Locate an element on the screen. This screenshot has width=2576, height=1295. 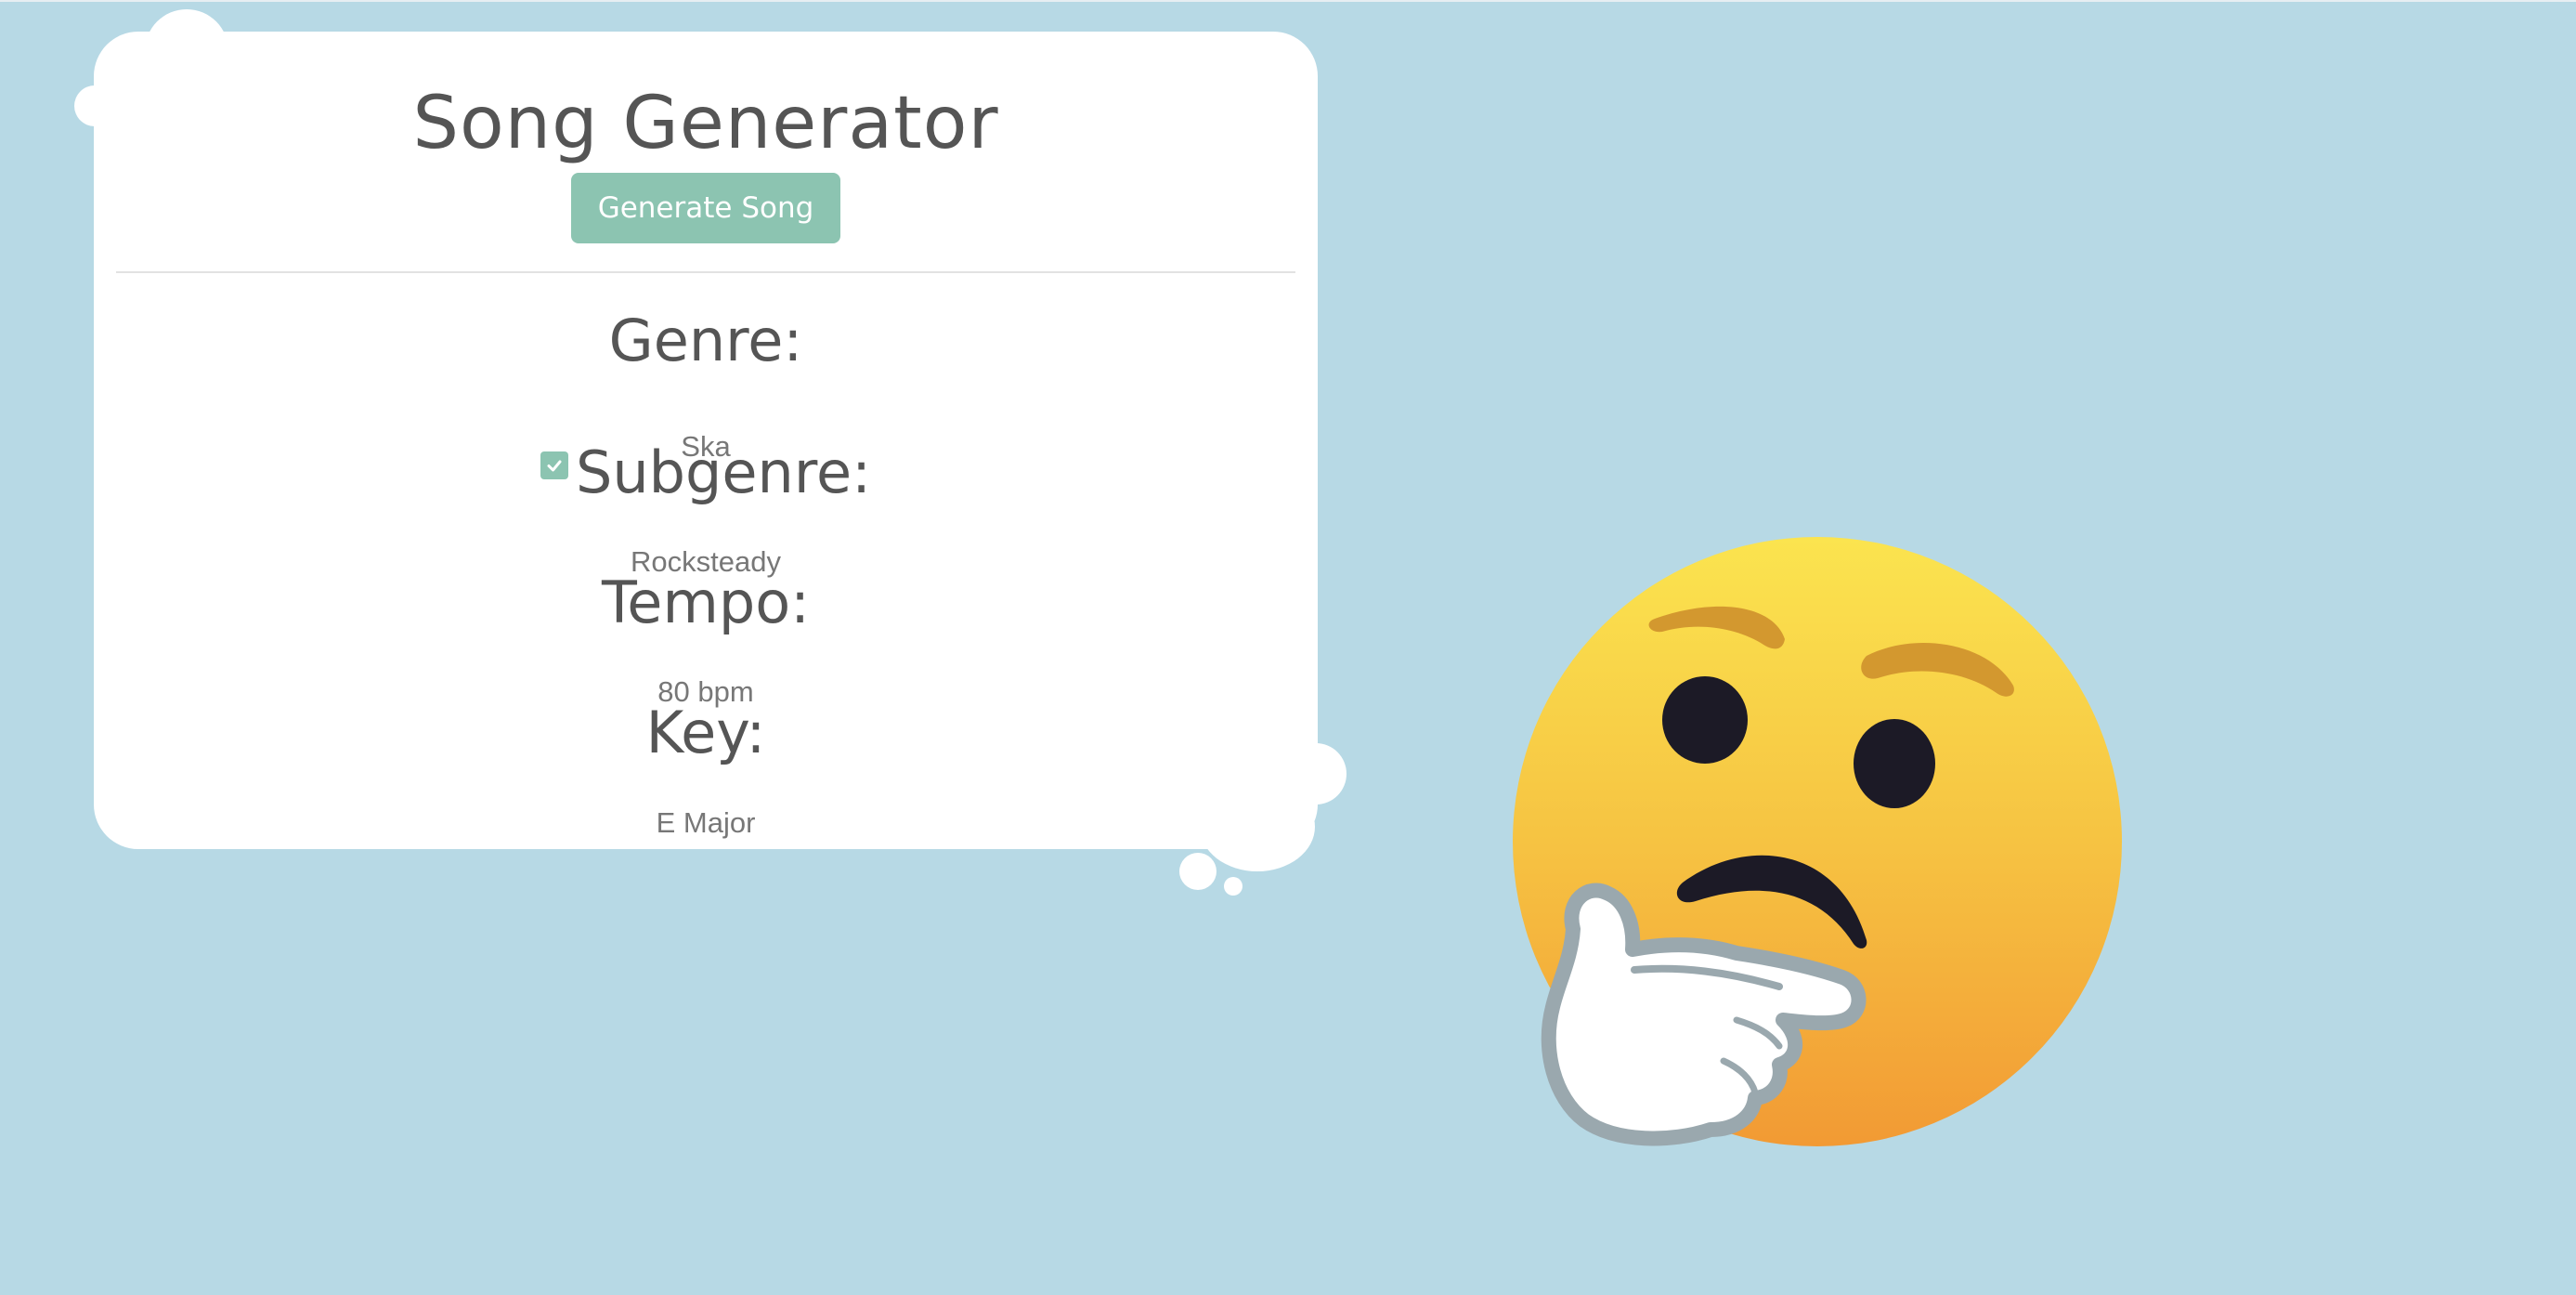
tempo-label: Tempo: is located at coordinates (706, 602).